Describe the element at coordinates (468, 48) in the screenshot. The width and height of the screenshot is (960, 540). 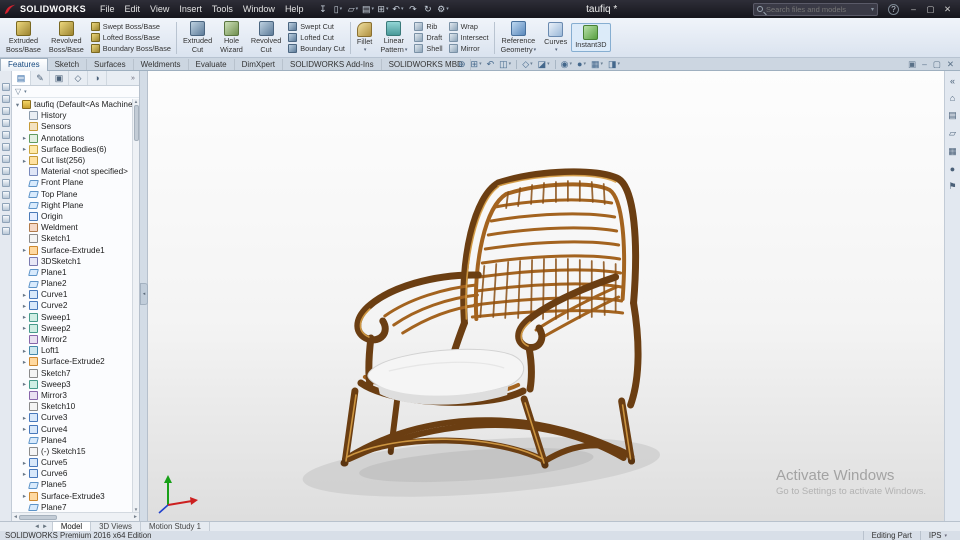
I see `mirror-button: Mirror` at that location.